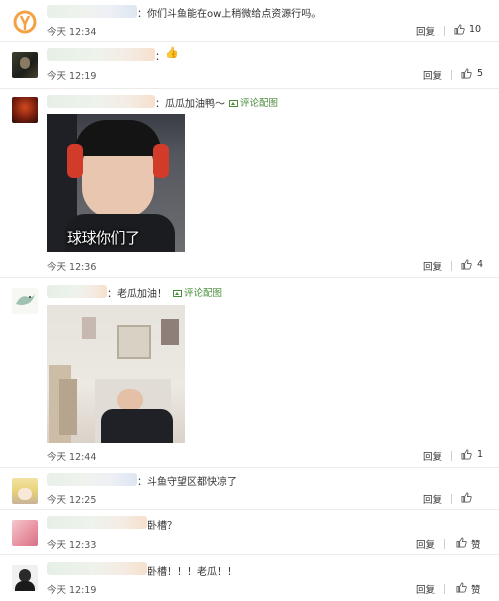 This screenshot has width=499, height=601. What do you see at coordinates (187, 482) in the screenshot?
I see `comment-text: ：斗鱼守望区都快凉了` at bounding box center [187, 482].